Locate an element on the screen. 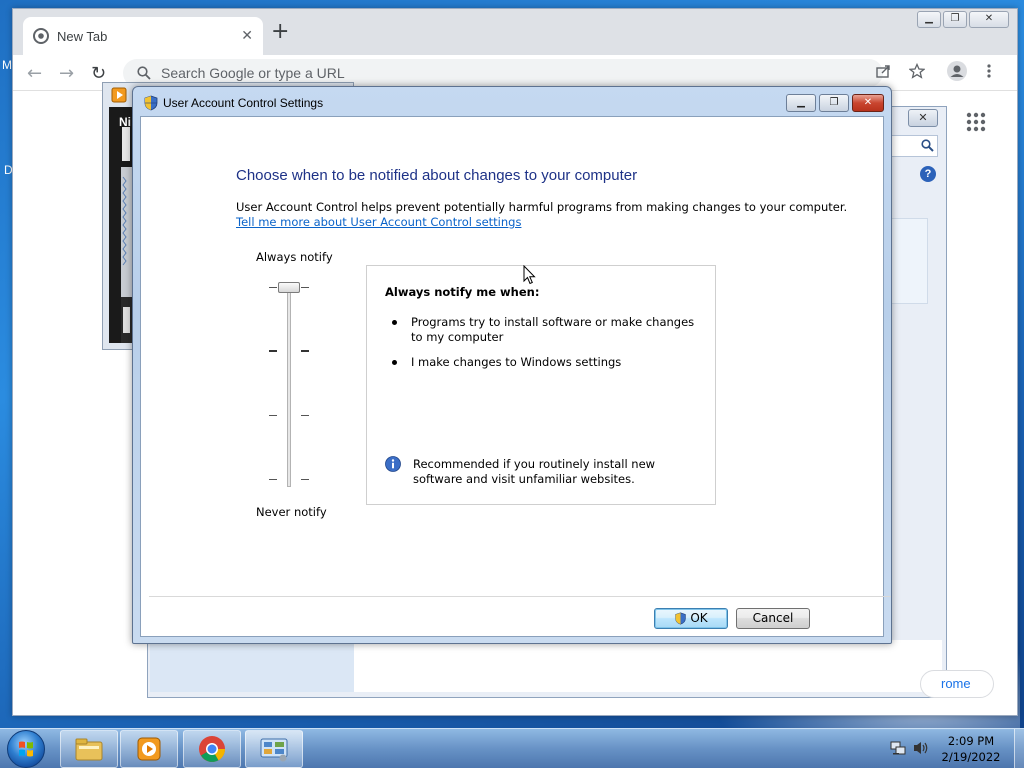 The height and width of the screenshot is (768, 1024). taskbar-explorer-button is located at coordinates (89, 749).